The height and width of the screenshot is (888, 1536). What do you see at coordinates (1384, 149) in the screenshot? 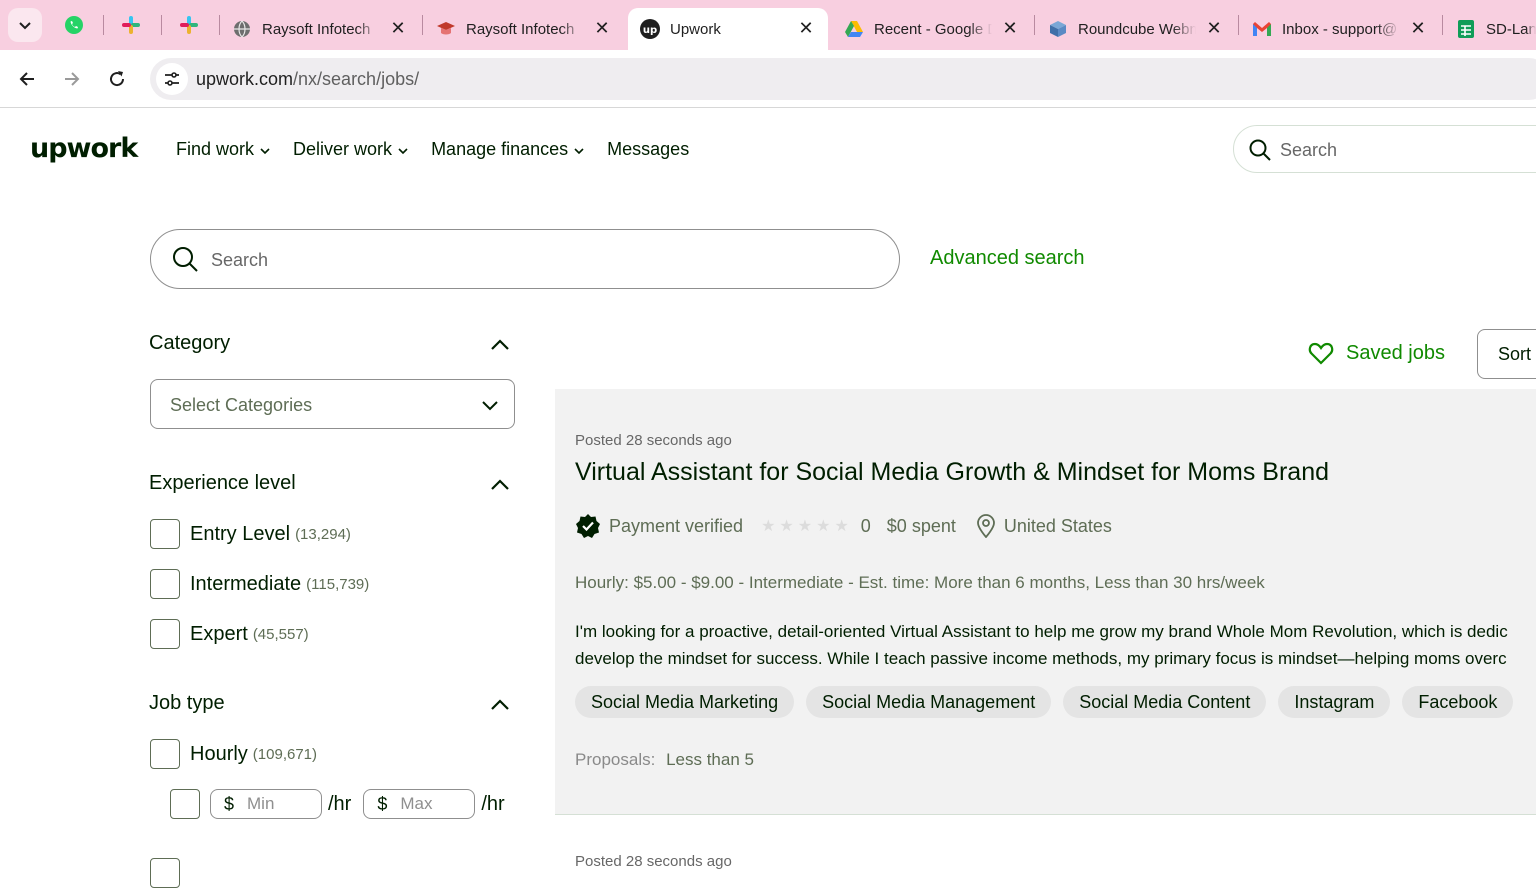
I see `header-search-input: Search` at bounding box center [1384, 149].